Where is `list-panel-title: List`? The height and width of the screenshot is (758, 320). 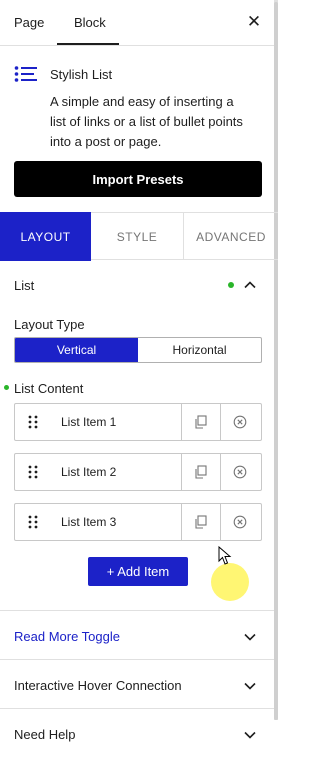 list-panel-title: List is located at coordinates (24, 285).